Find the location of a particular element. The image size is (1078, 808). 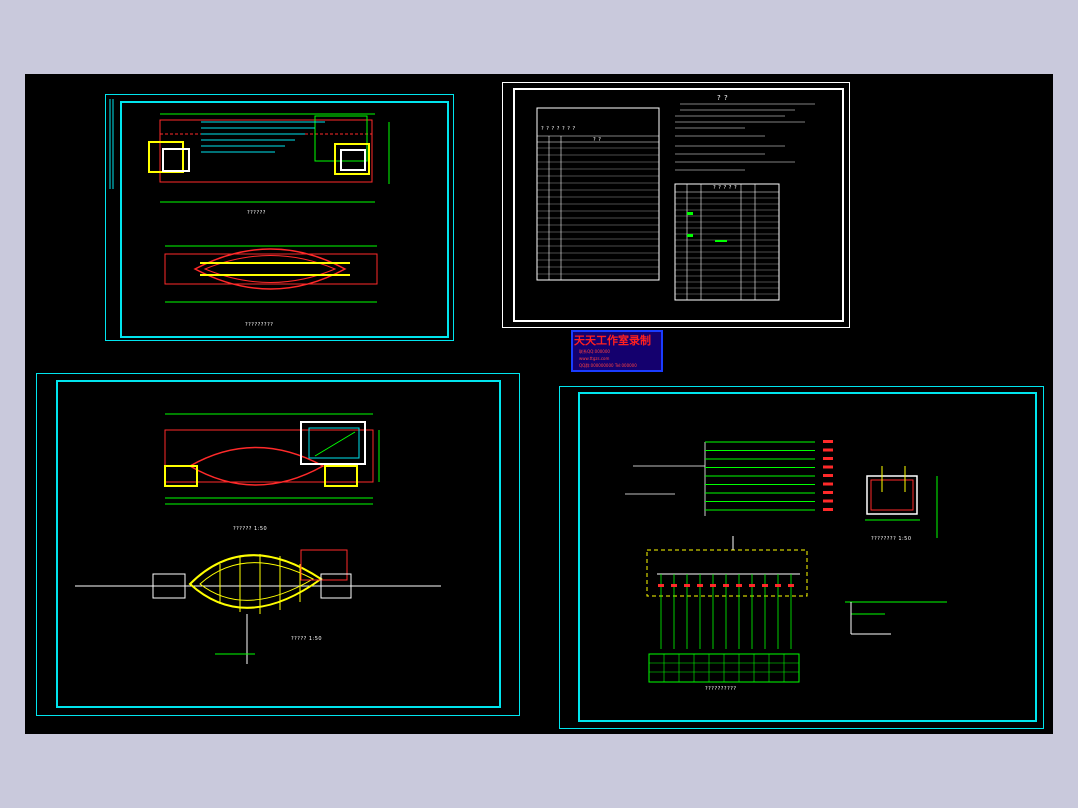

caption-bottom-right-system: ?????????? is located at coordinates (721, 689).